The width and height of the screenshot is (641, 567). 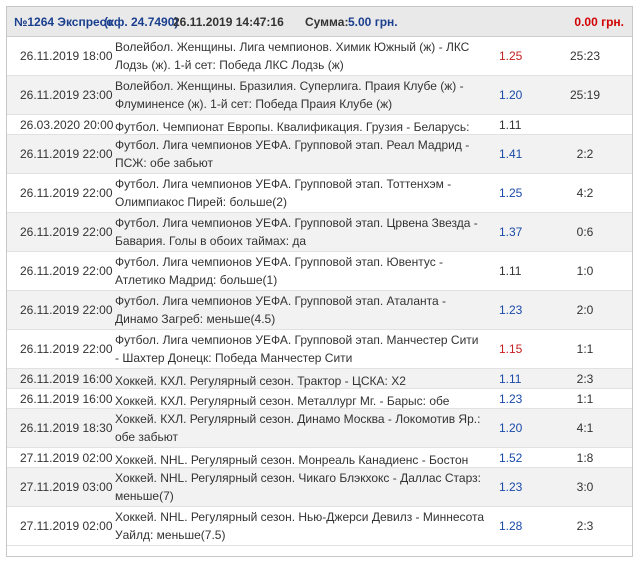 I want to click on bet-row-score: 2:2, so click(x=585, y=154).